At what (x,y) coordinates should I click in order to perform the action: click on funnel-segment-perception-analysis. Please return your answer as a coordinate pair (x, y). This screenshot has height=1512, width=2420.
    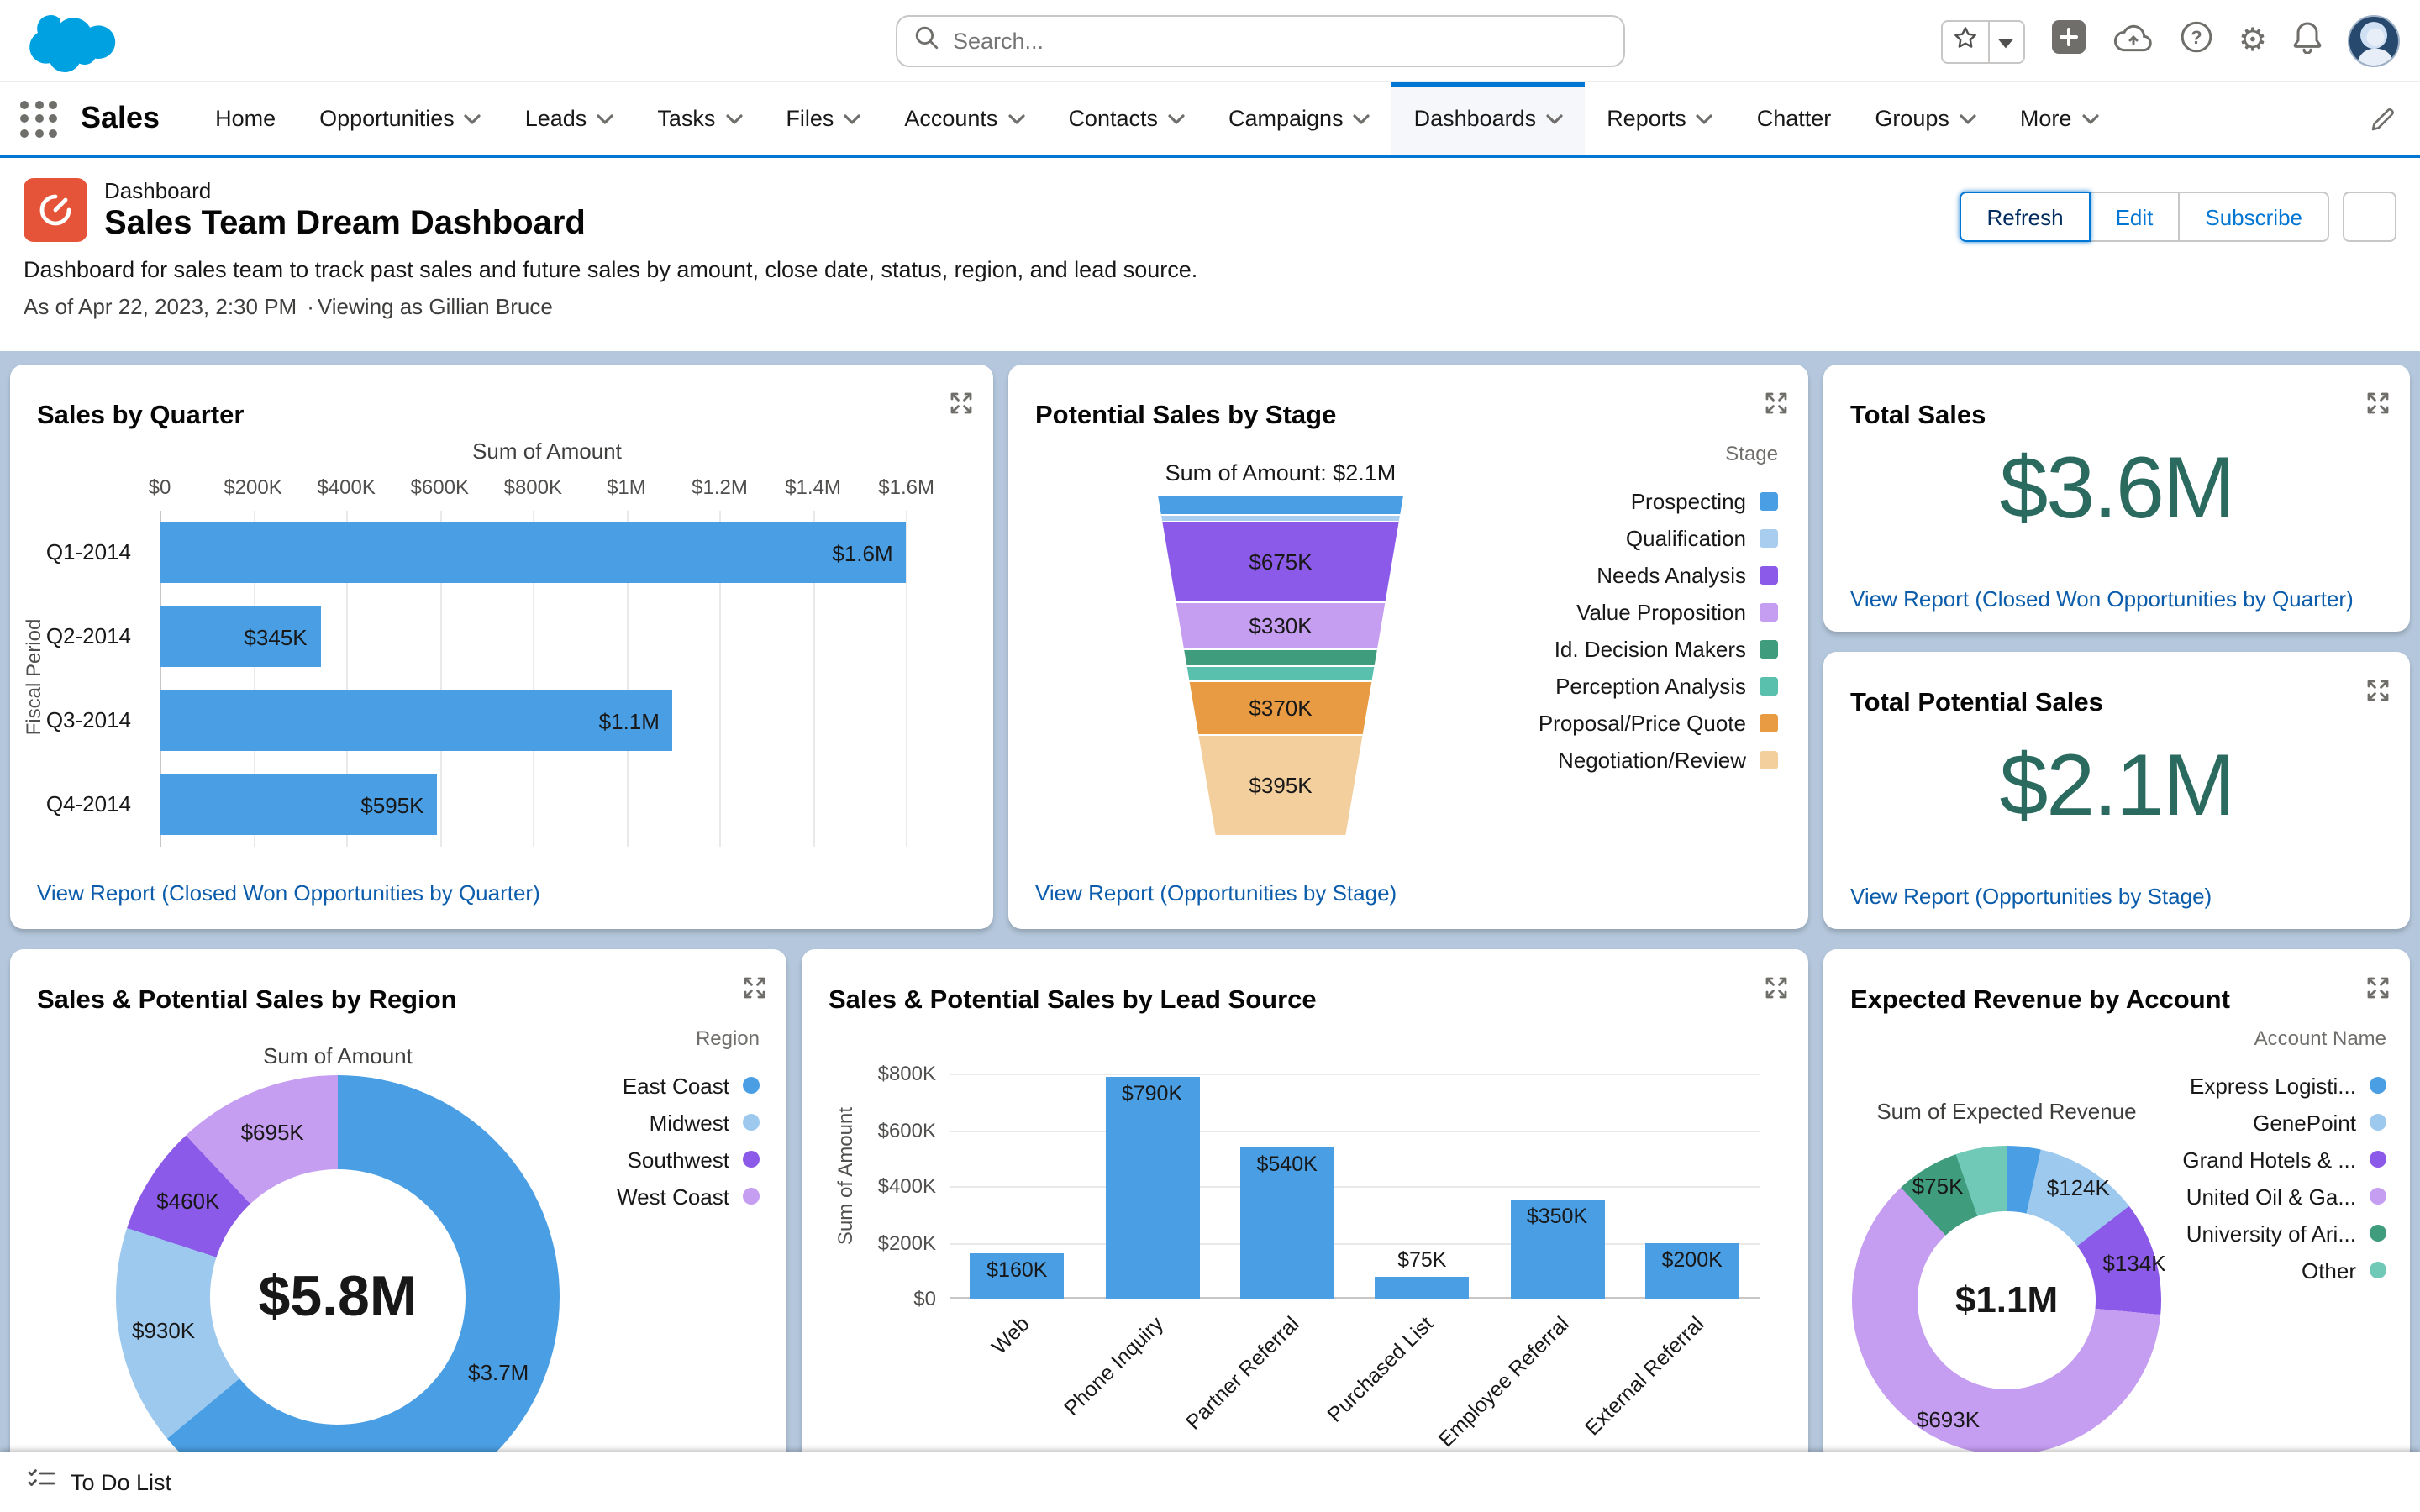
    Looking at the image, I should click on (1281, 672).